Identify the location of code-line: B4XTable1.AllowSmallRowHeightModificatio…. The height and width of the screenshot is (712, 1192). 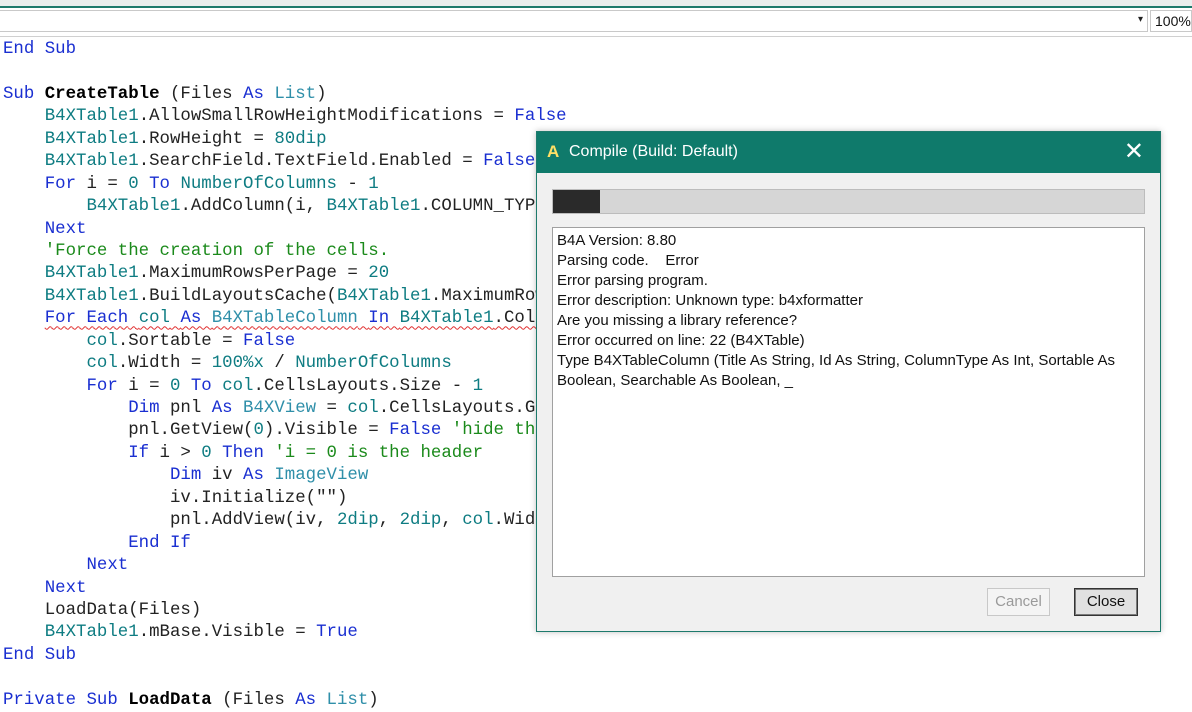
(321, 117).